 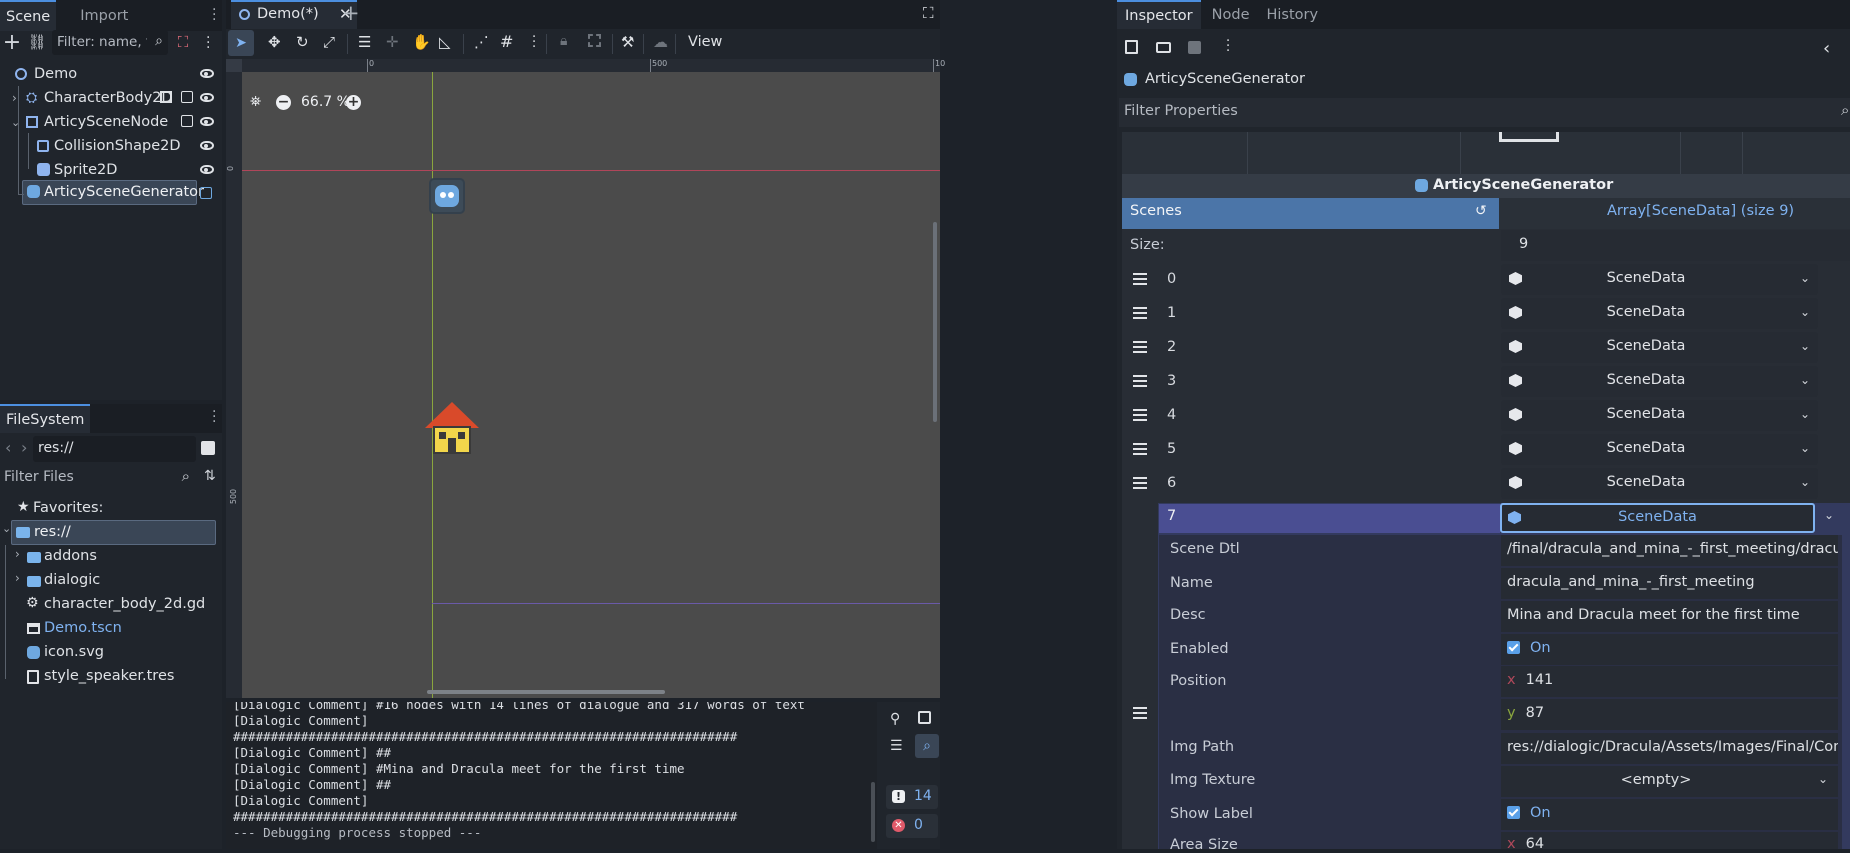 What do you see at coordinates (927, 746) in the screenshot?
I see `filter-output-icon: ⌕` at bounding box center [927, 746].